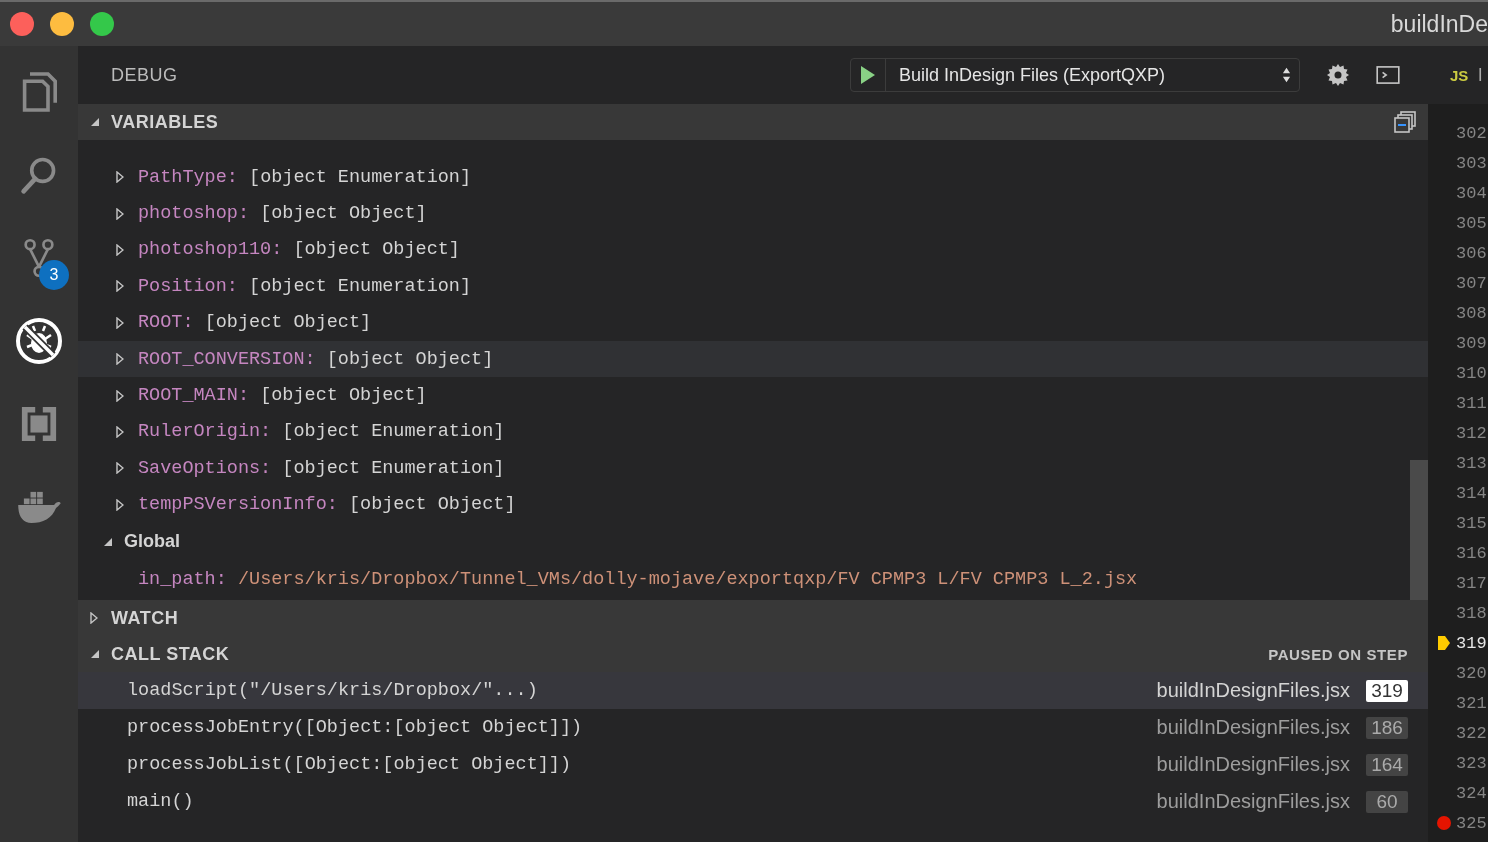  What do you see at coordinates (1471, 523) in the screenshot?
I see `line-number: 315` at bounding box center [1471, 523].